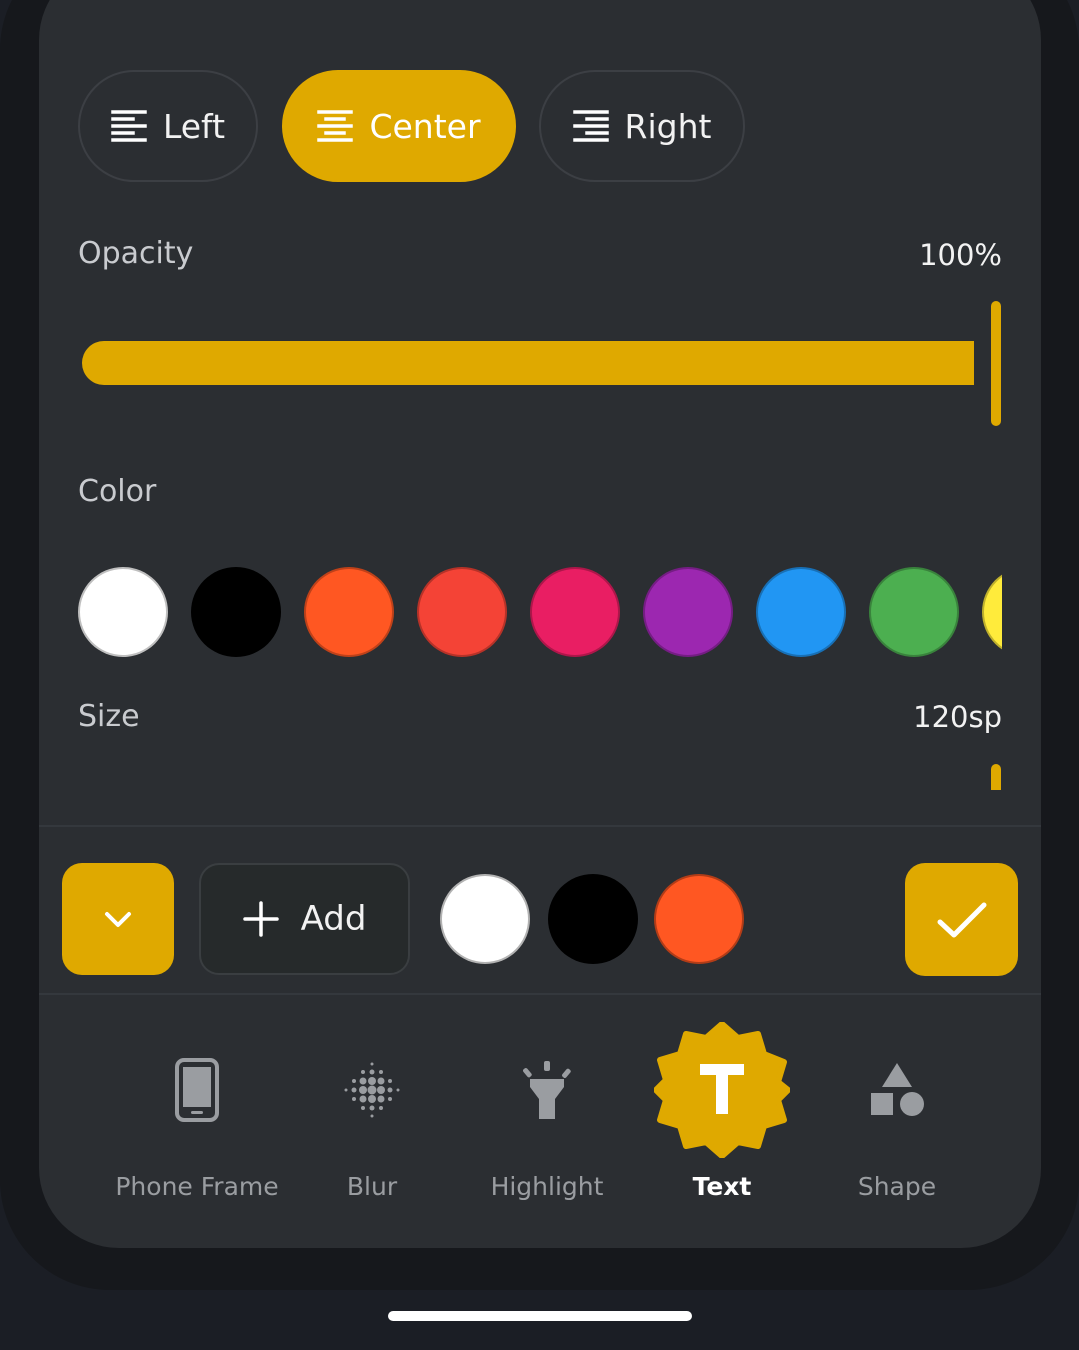  Describe the element at coordinates (593, 919) in the screenshot. I see `recent-color-black` at that location.